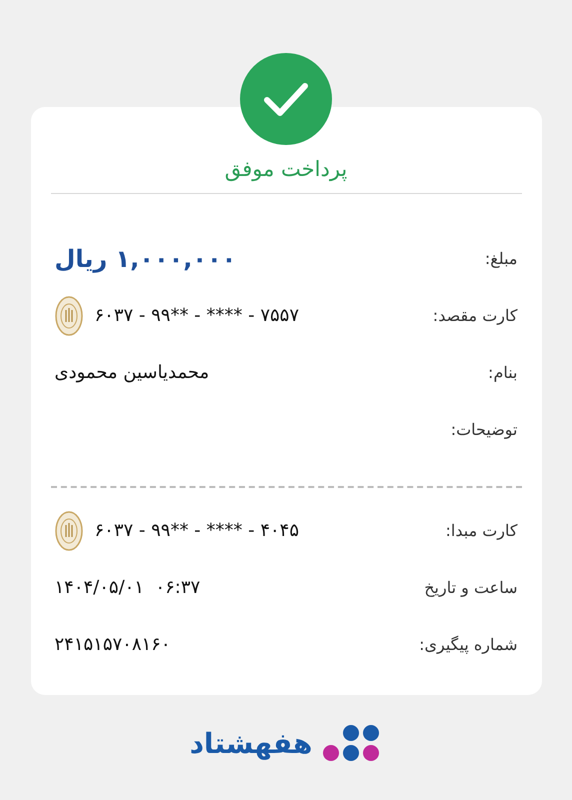  Describe the element at coordinates (501, 258) in the screenshot. I see `detail-label: مبلغ:` at that location.